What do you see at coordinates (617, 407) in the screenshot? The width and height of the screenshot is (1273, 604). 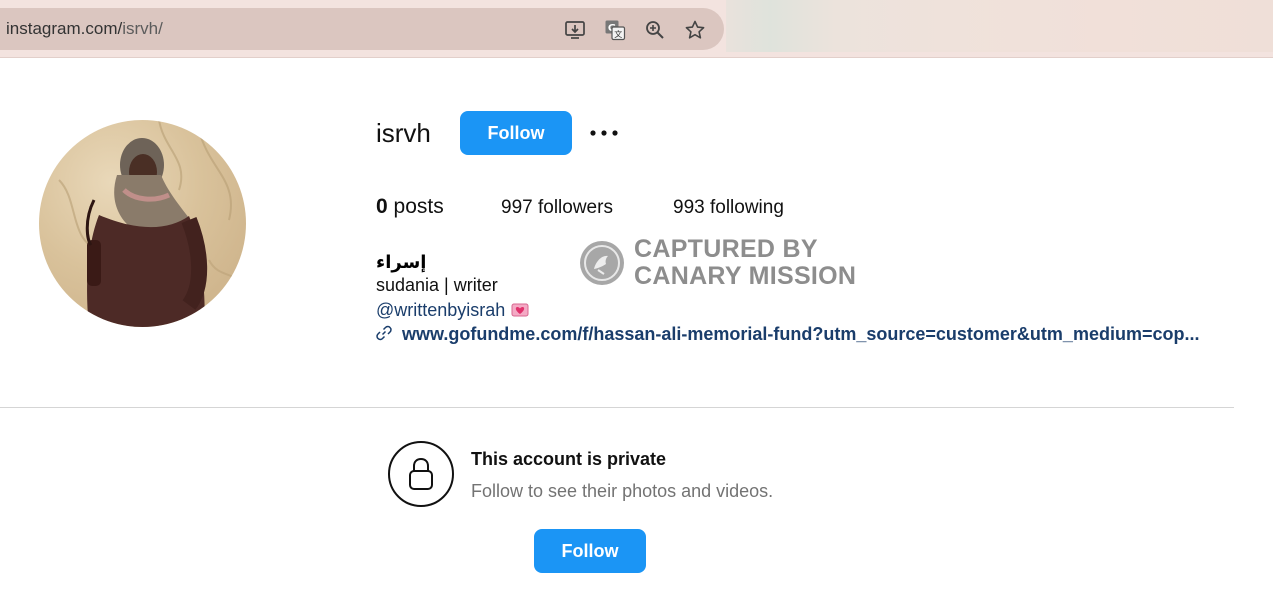 I see `section-divider` at bounding box center [617, 407].